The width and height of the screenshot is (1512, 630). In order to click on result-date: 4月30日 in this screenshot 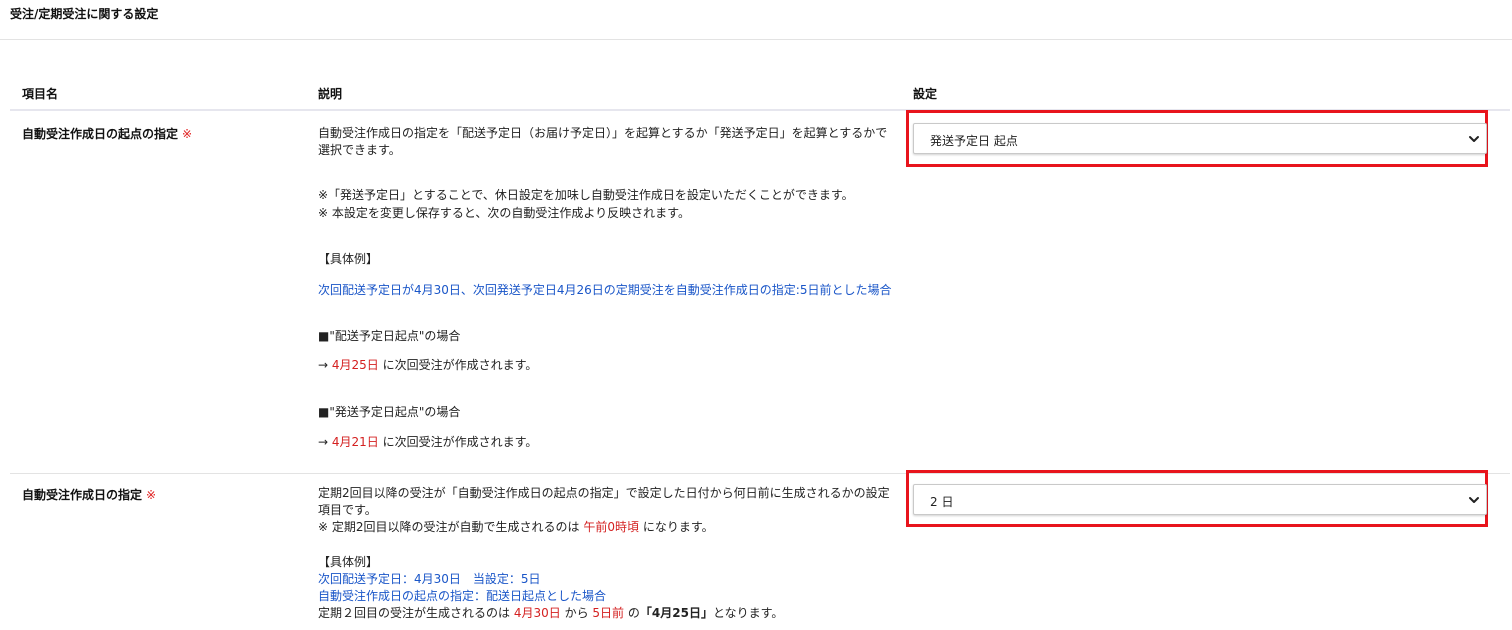, I will do `click(537, 613)`.